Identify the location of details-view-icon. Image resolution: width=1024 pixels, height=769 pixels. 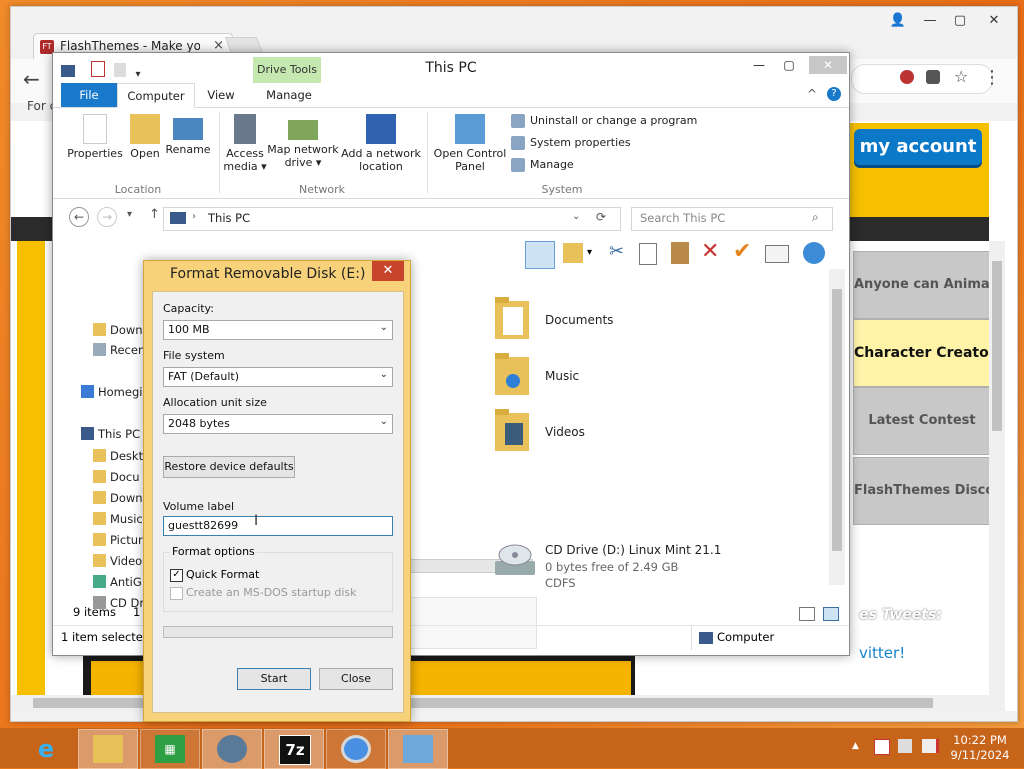
(807, 614).